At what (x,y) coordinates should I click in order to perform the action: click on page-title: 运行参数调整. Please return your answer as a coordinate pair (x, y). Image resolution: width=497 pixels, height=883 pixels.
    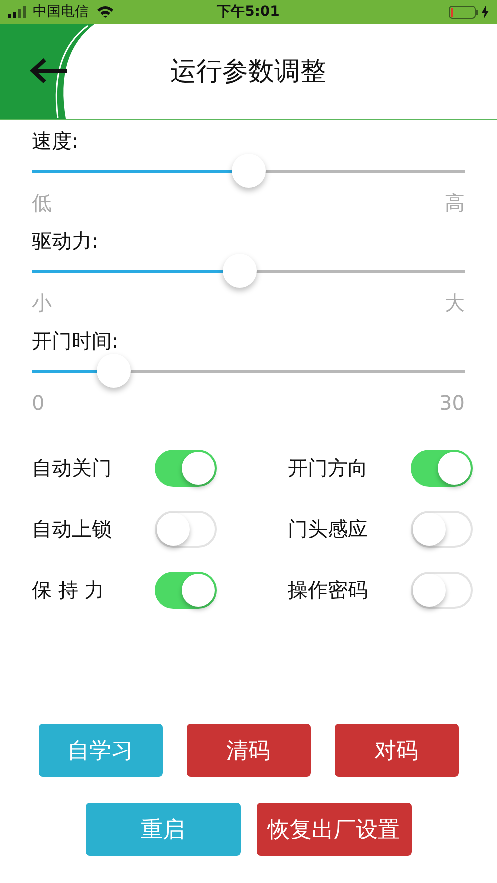
    Looking at the image, I should click on (248, 72).